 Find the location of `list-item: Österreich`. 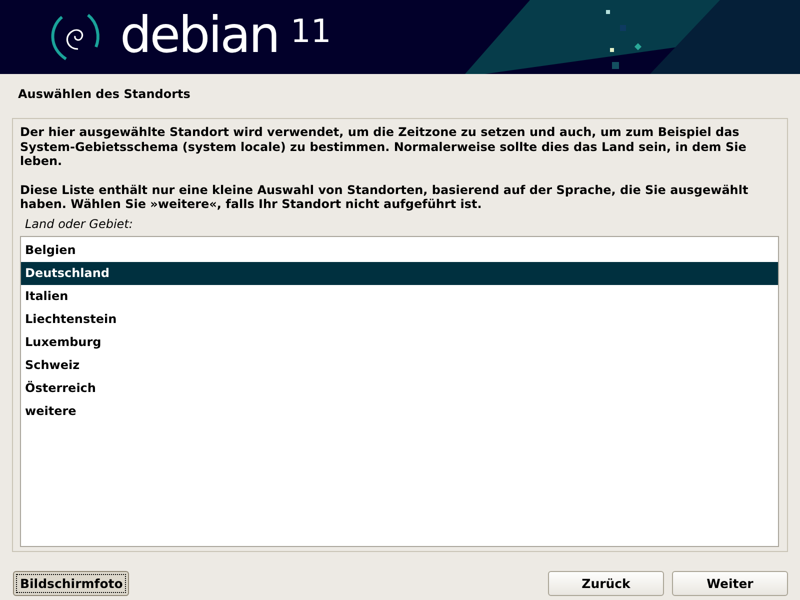

list-item: Österreich is located at coordinates (399, 388).